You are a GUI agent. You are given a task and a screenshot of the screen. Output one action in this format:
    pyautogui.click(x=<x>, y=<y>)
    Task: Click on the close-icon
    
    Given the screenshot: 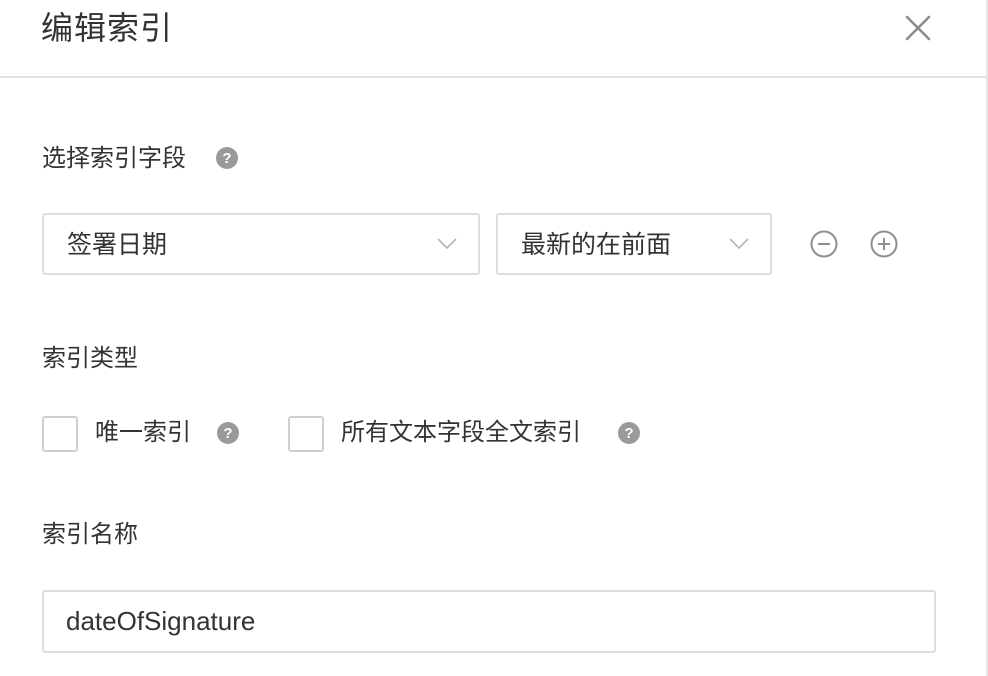 What is the action you would take?
    pyautogui.click(x=918, y=28)
    